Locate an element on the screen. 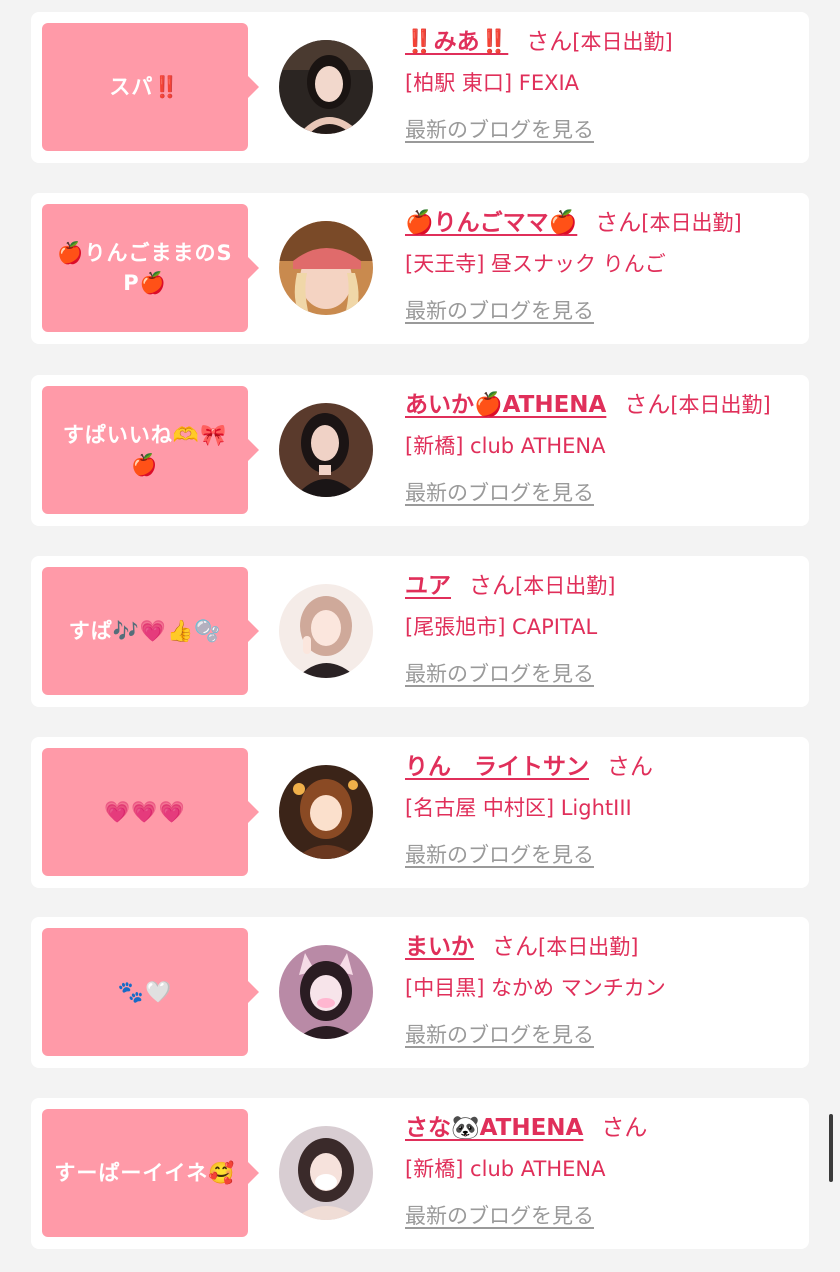 This screenshot has height=1272, width=840. girl-name-link: まいか is located at coordinates (439, 947).